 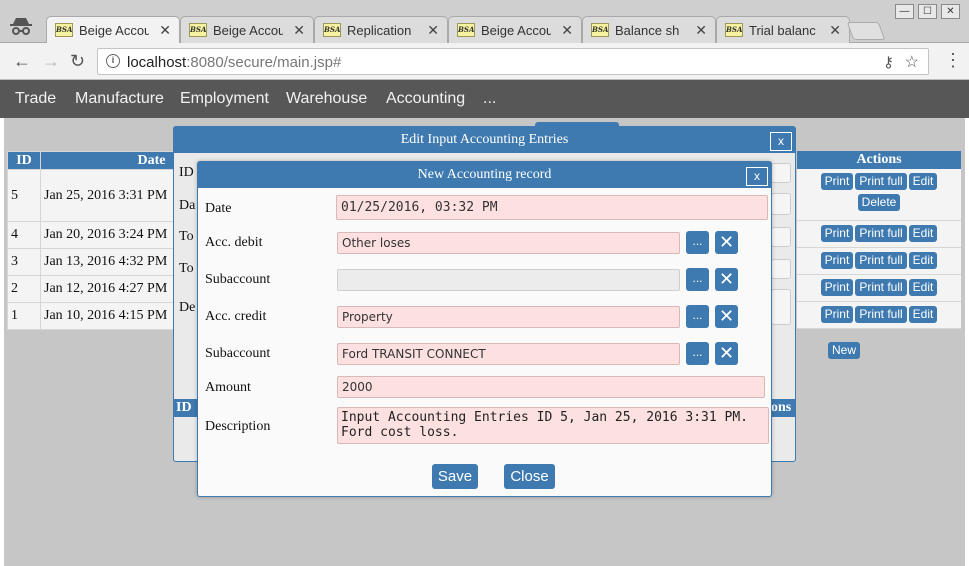 I want to click on menu-item-warehouse: Warehouse, so click(x=326, y=99).